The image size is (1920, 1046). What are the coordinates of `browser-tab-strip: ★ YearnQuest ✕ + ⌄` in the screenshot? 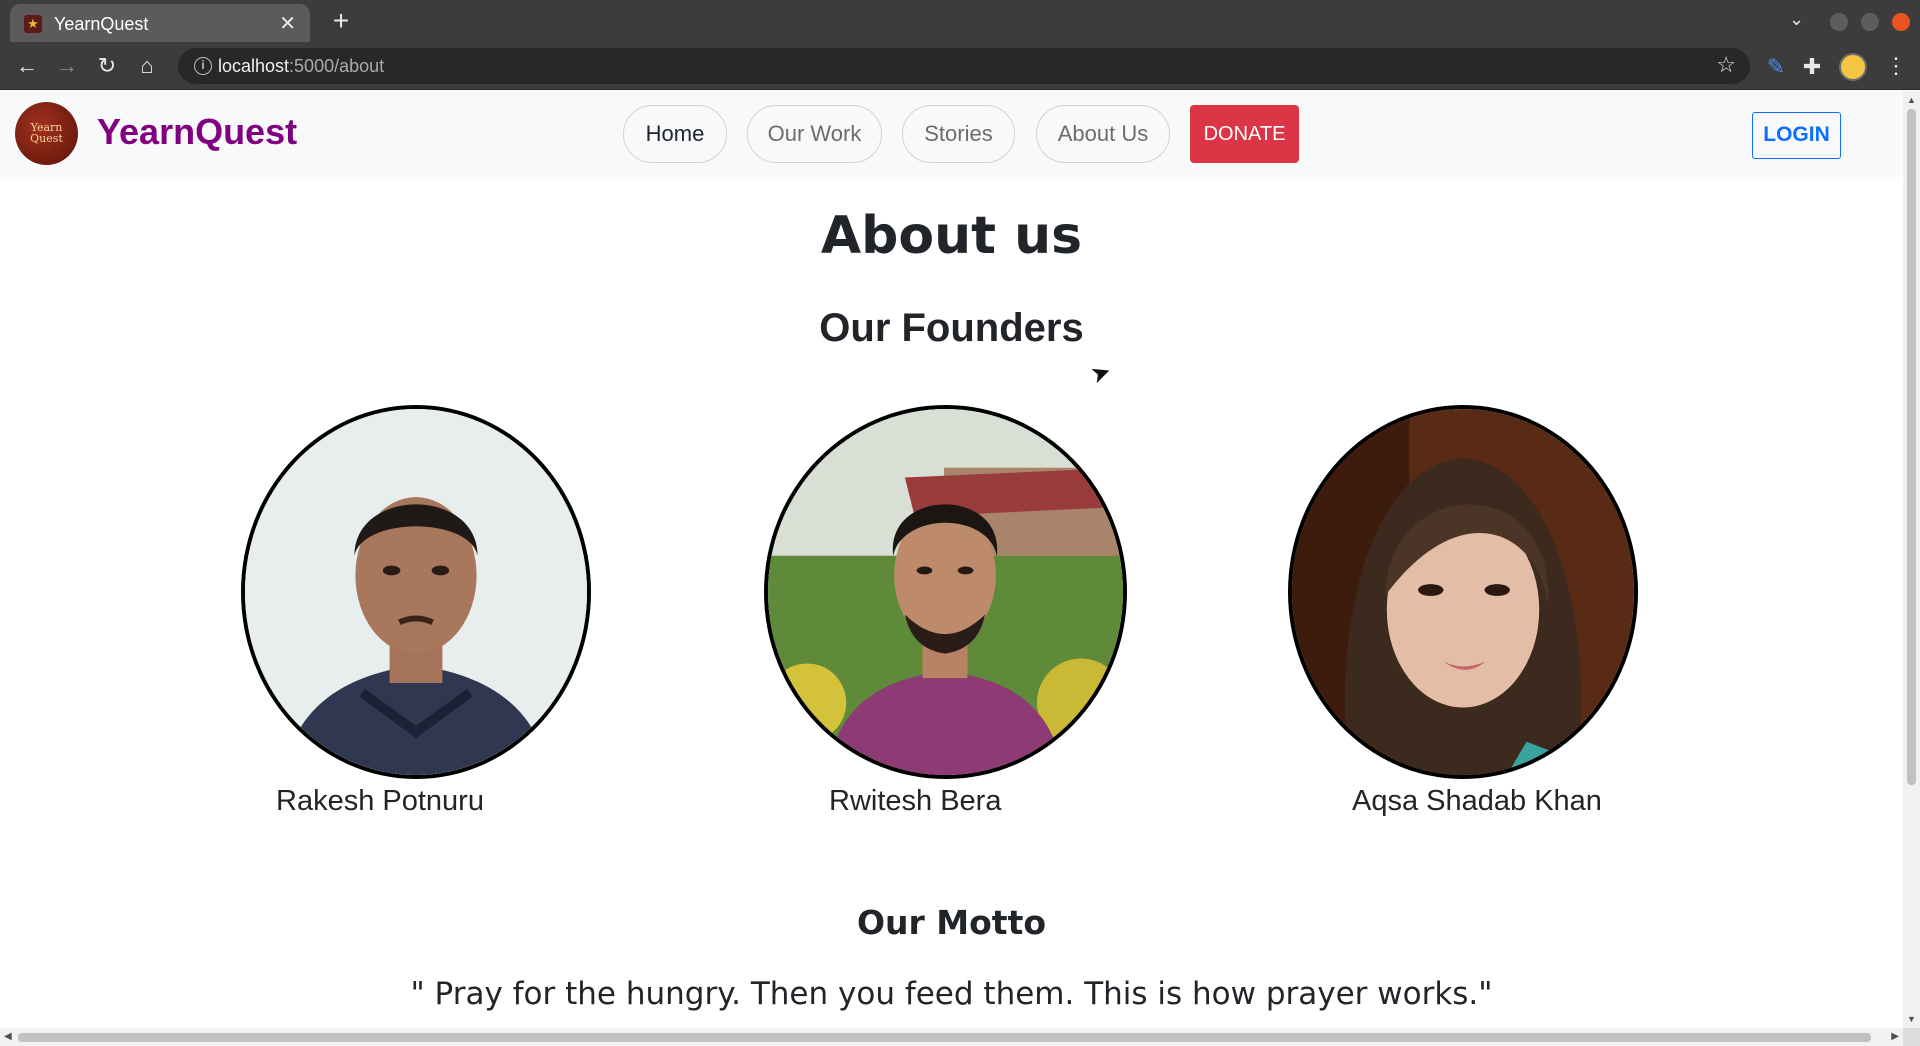 It's located at (960, 21).